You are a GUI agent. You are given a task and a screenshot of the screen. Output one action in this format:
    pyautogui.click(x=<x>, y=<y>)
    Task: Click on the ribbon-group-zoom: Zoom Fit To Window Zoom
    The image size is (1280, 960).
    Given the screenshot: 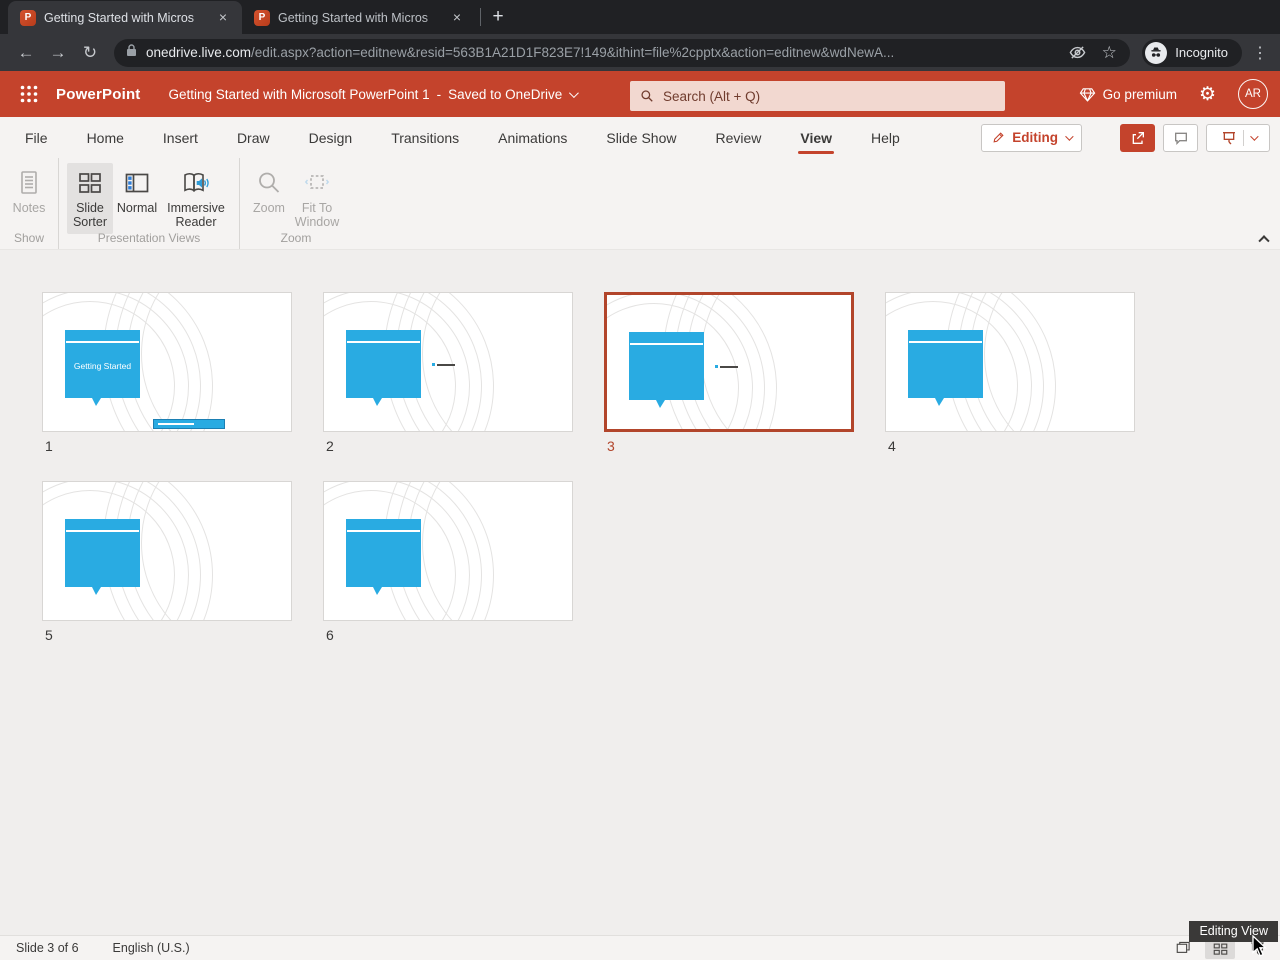 What is the action you would take?
    pyautogui.click(x=295, y=203)
    